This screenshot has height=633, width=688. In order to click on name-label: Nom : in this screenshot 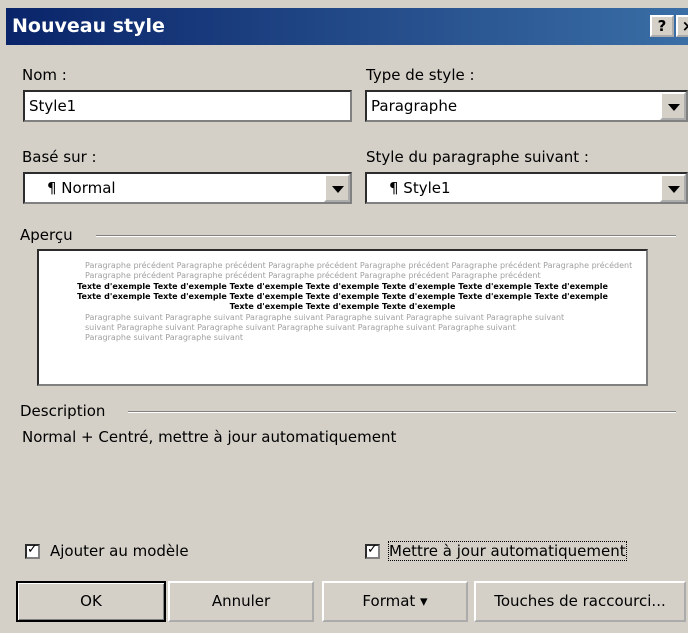, I will do `click(44, 75)`.